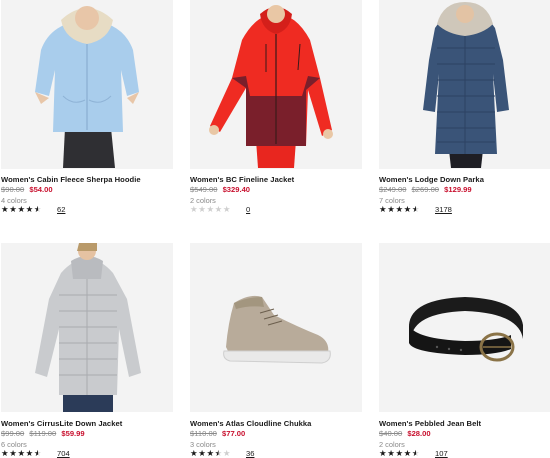 The image size is (550, 458). I want to click on down-jacket-image, so click(87, 327).